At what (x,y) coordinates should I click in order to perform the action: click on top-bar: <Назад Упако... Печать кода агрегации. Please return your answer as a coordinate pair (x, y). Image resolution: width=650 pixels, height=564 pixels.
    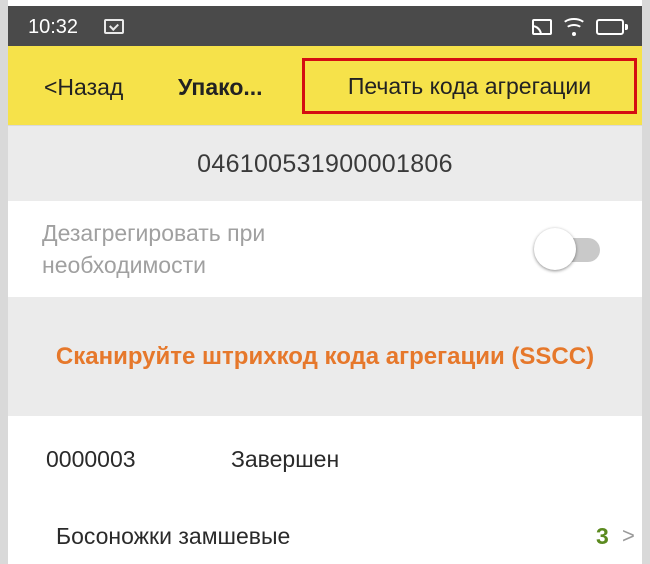
    Looking at the image, I should click on (325, 85).